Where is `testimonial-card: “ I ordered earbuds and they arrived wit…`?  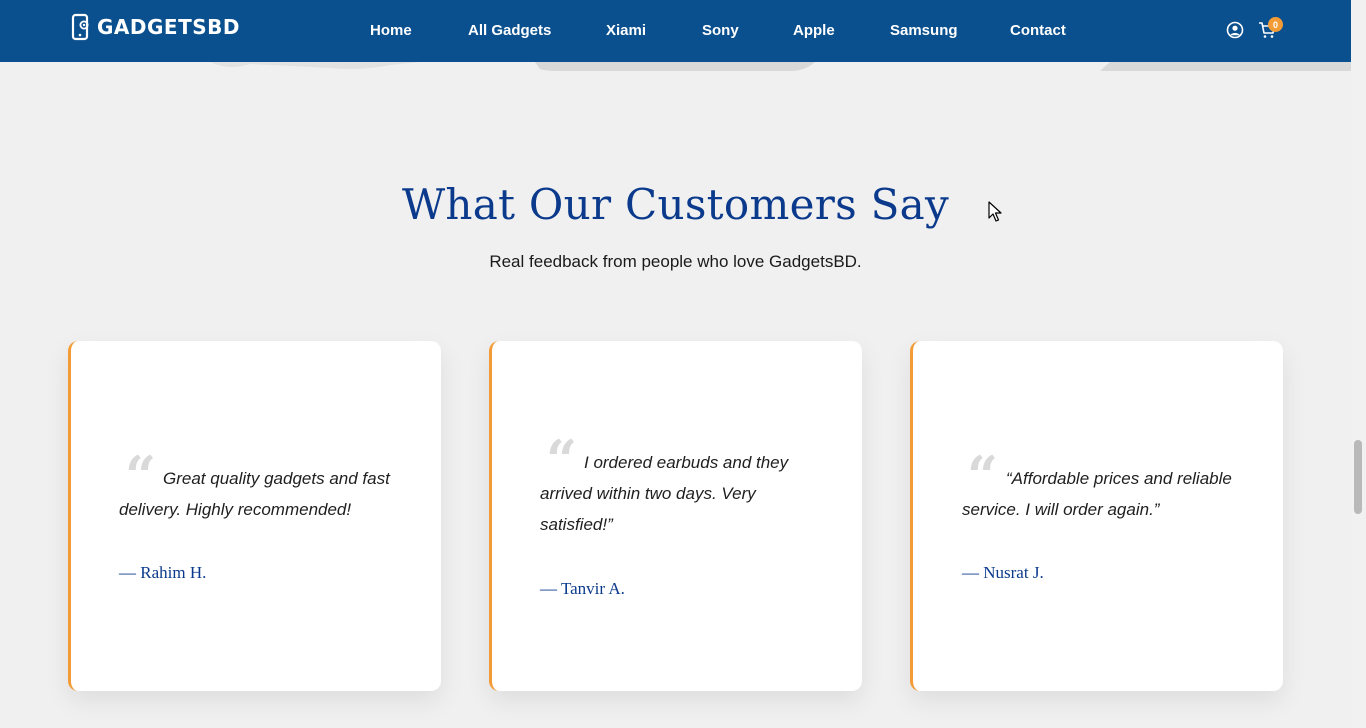
testimonial-card: “ I ordered earbuds and they arrived wit… is located at coordinates (675, 516).